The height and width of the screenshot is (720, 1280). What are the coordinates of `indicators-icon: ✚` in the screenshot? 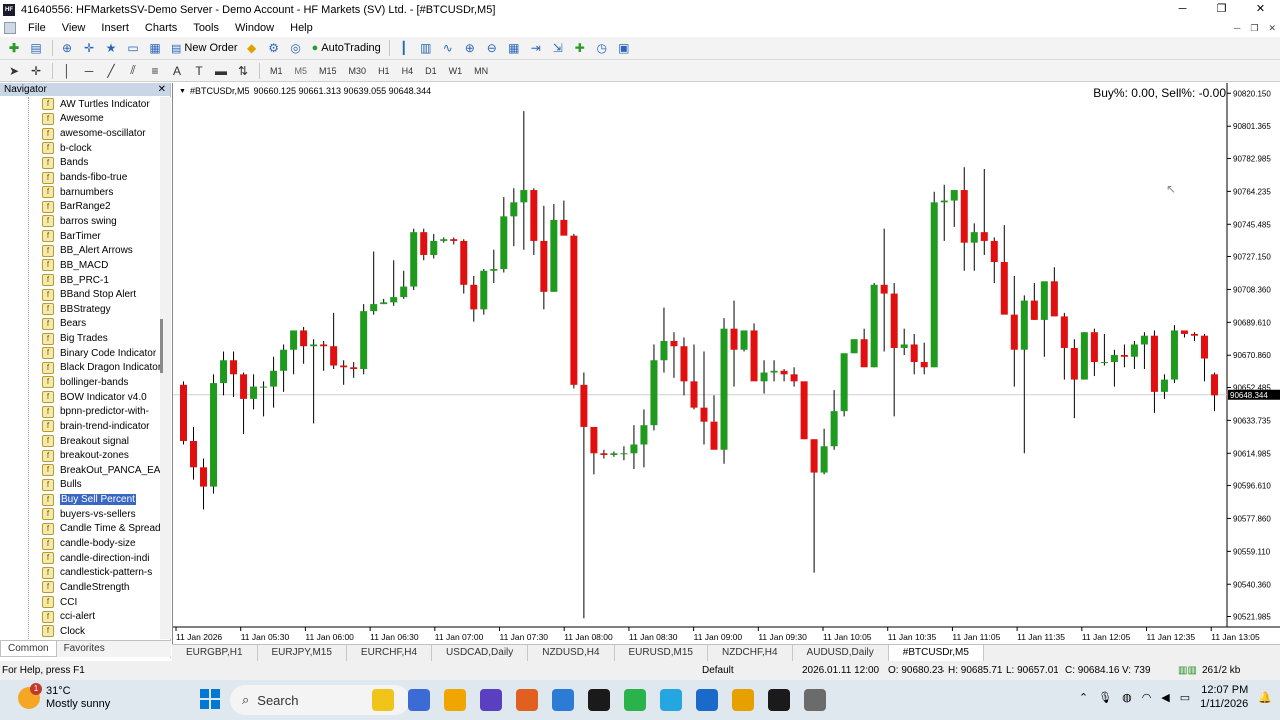 It's located at (580, 48).